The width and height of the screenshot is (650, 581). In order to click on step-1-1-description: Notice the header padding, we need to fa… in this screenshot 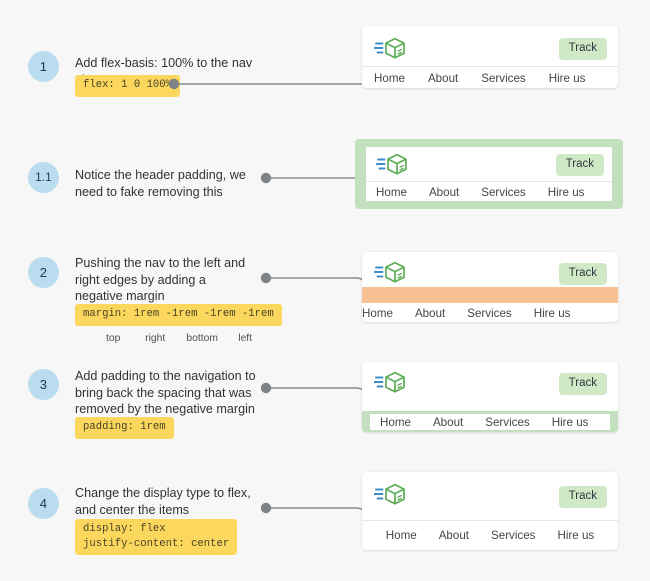, I will do `click(160, 183)`.